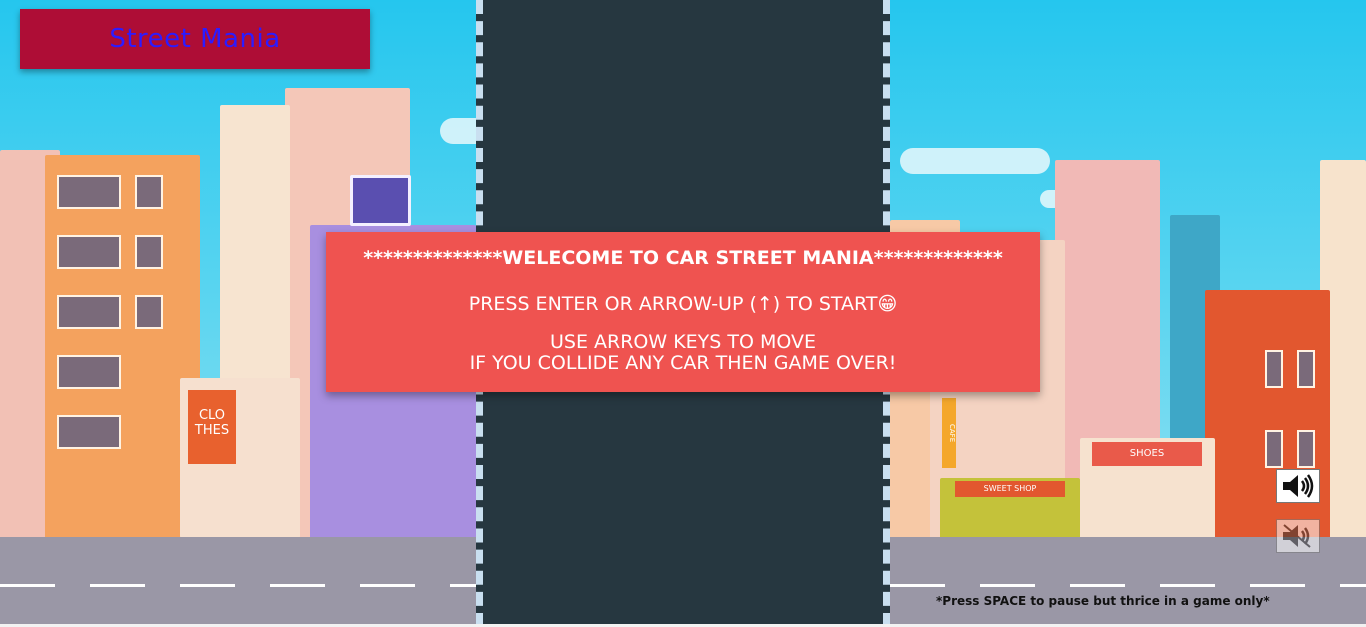 The image size is (1366, 627). Describe the element at coordinates (1147, 490) in the screenshot. I see `building: SHOES` at that location.